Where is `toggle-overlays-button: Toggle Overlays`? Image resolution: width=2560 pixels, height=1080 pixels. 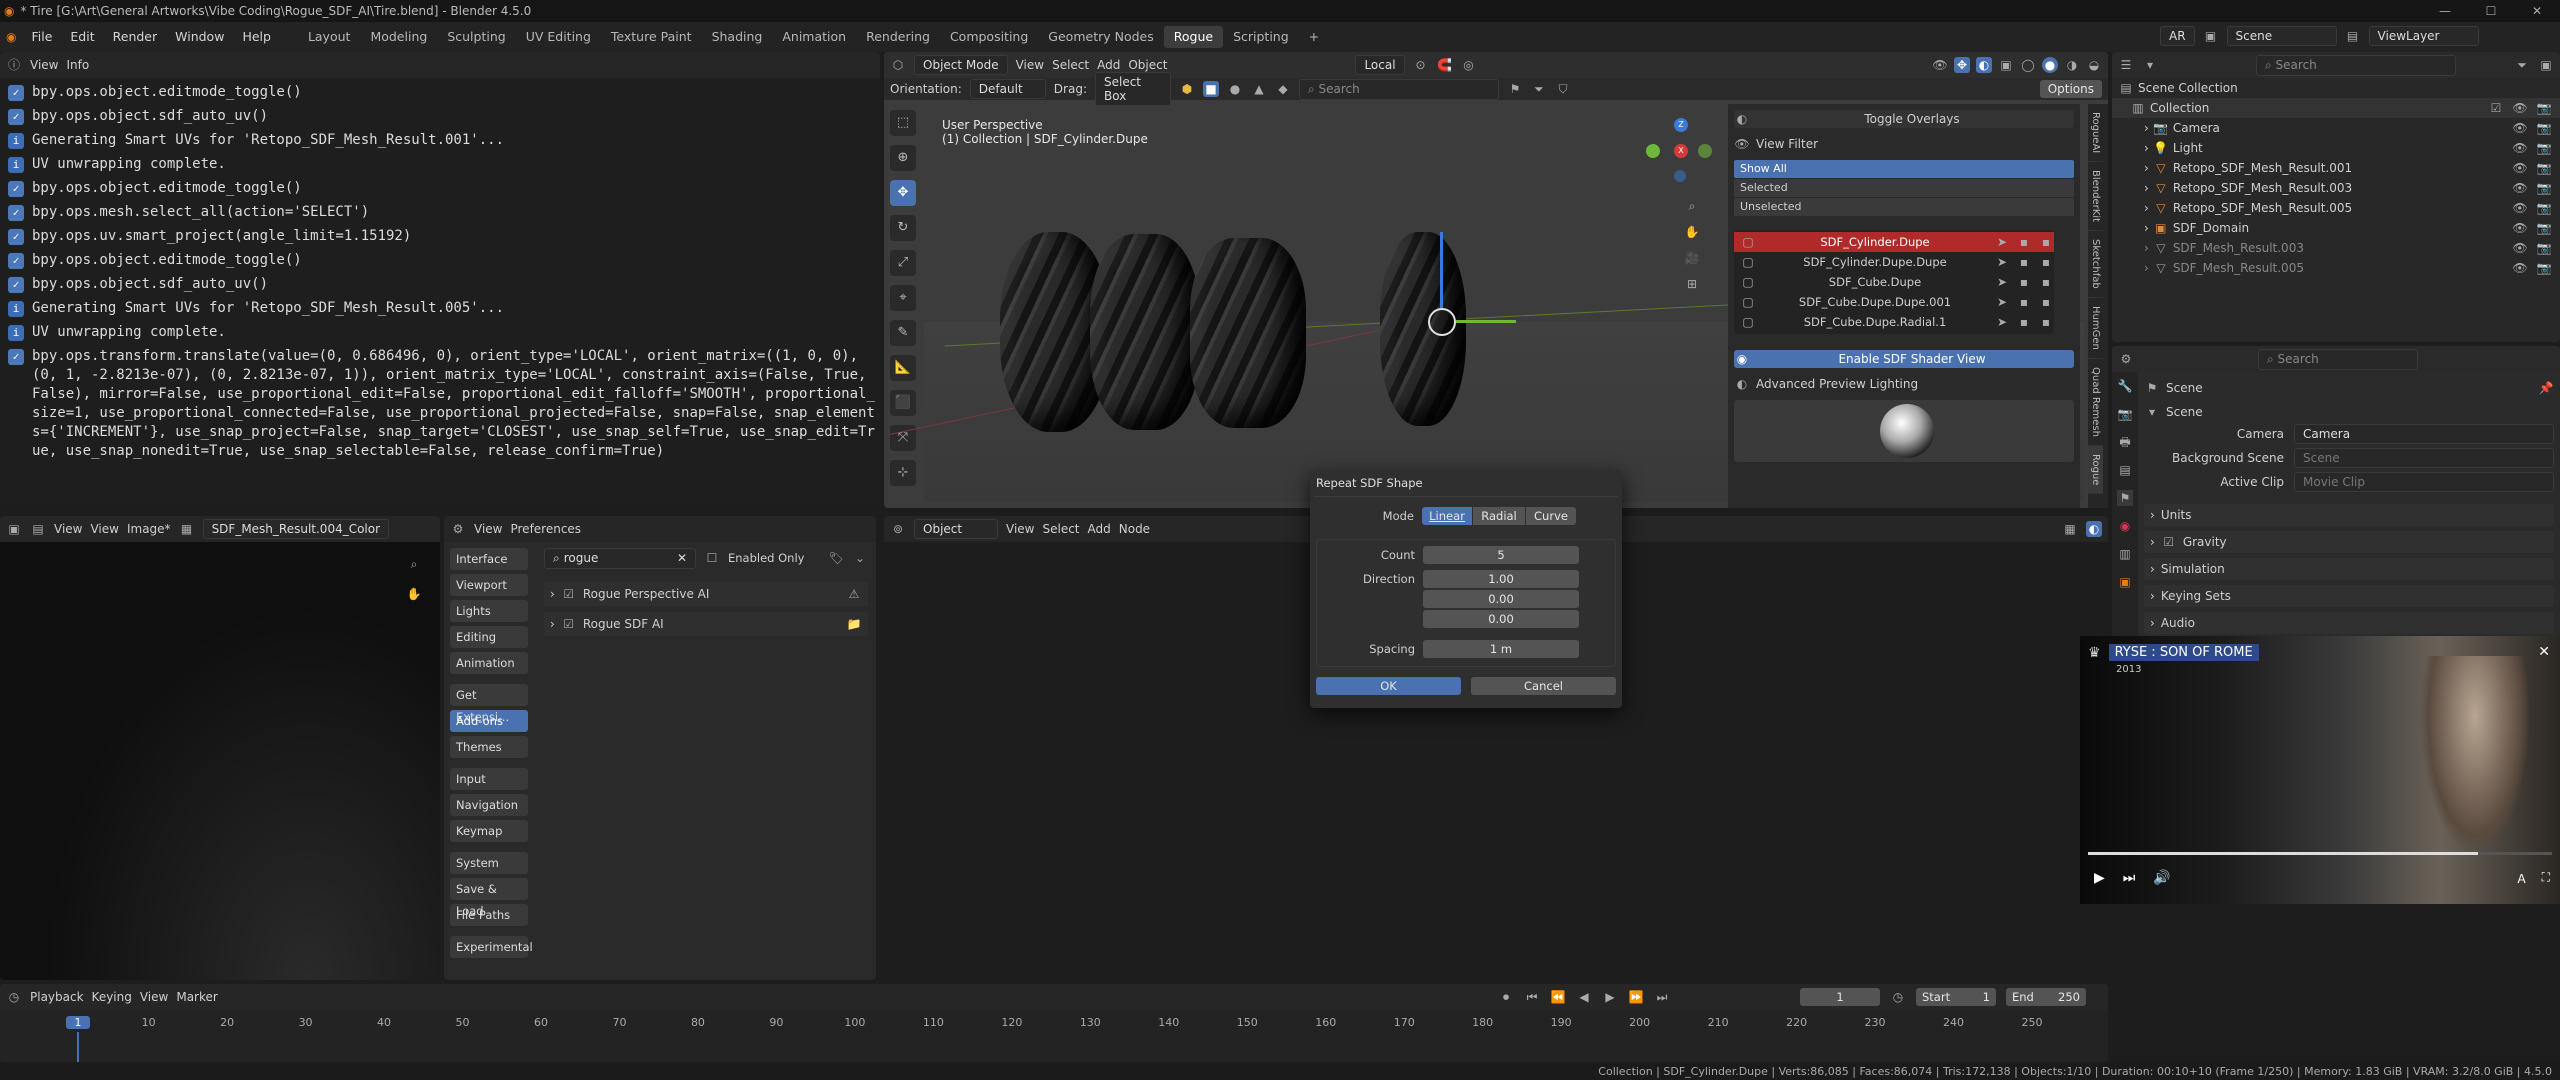 toggle-overlays-button: Toggle Overlays is located at coordinates (1912, 119).